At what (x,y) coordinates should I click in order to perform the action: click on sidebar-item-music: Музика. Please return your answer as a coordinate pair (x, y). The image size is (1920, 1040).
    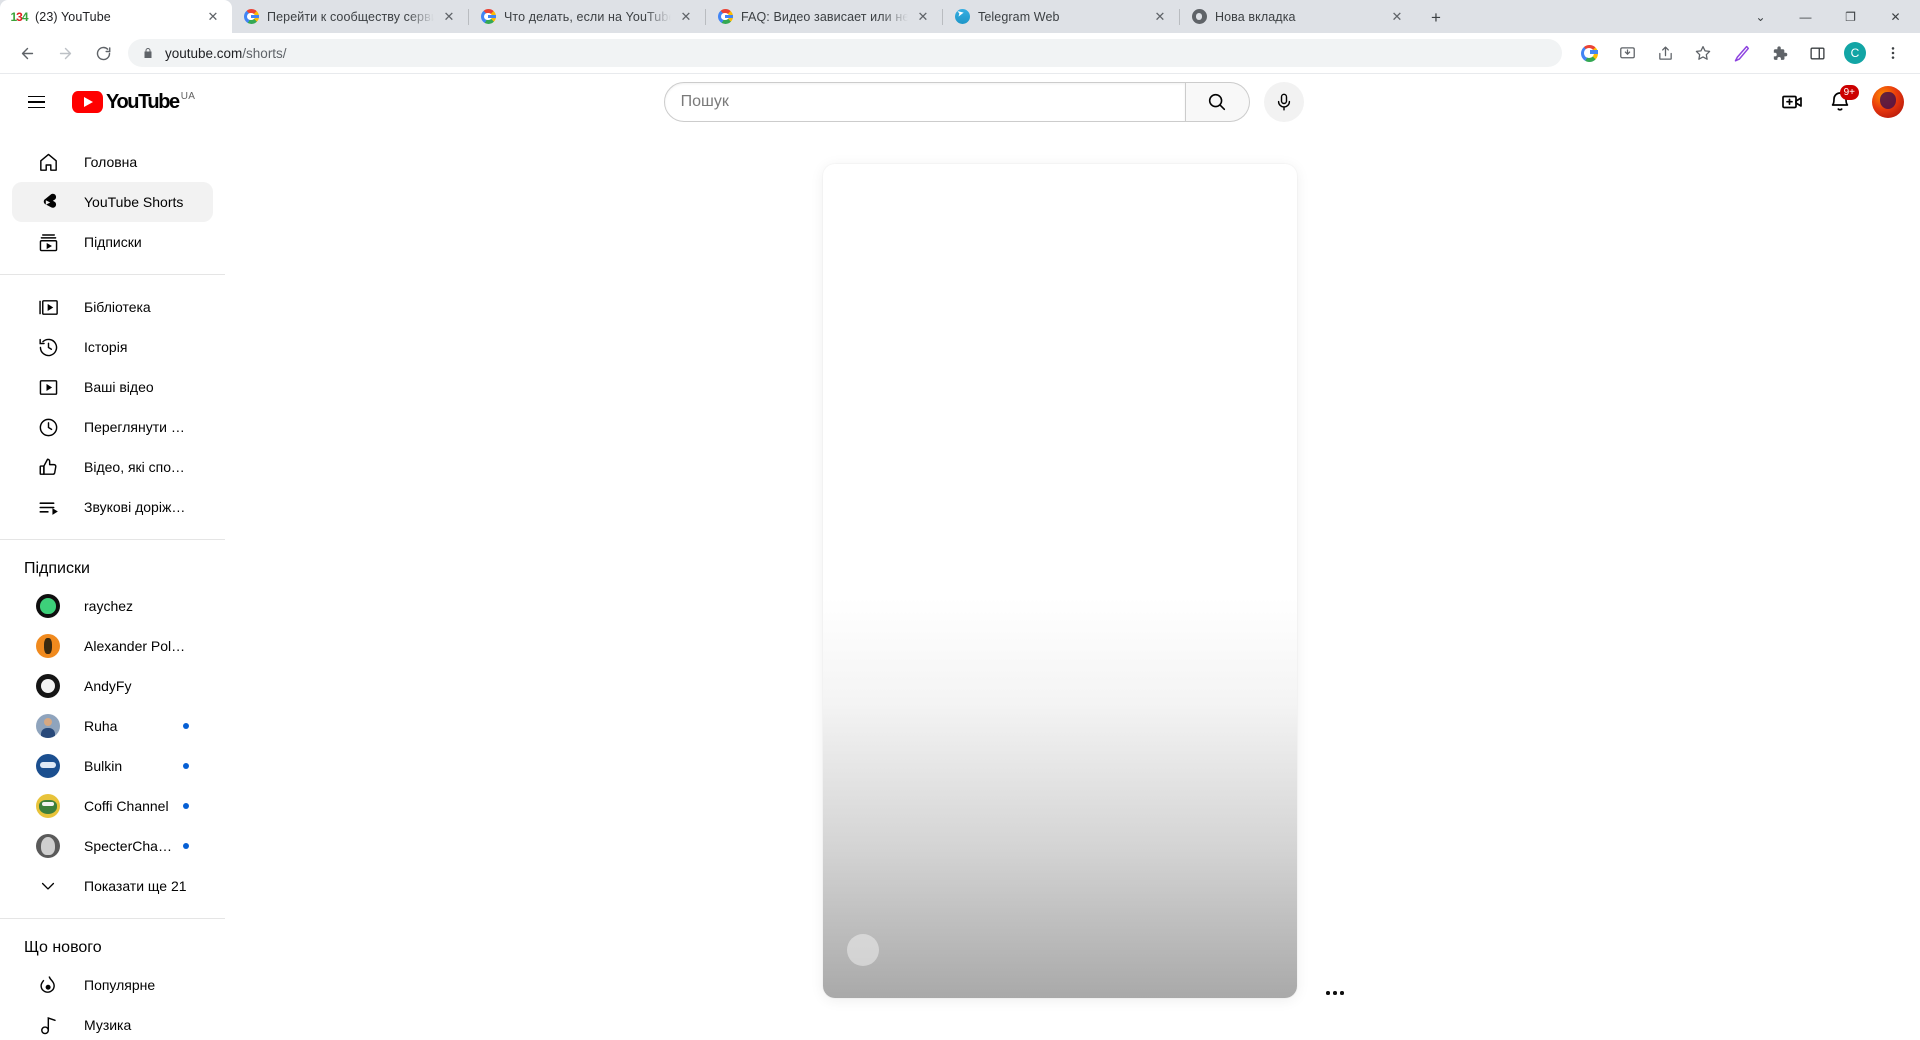
    Looking at the image, I should click on (112, 1022).